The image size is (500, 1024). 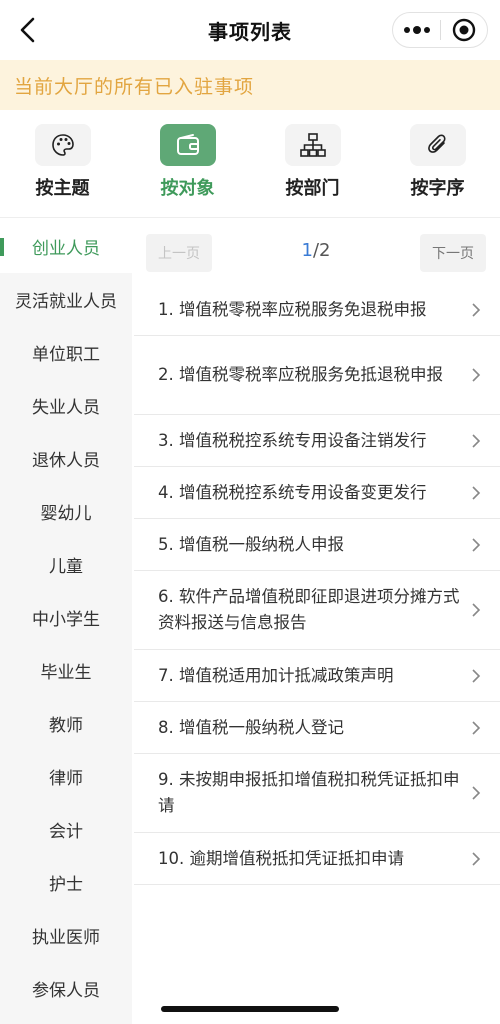 What do you see at coordinates (187, 163) in the screenshot?
I see `tab-by-object: 按对象` at bounding box center [187, 163].